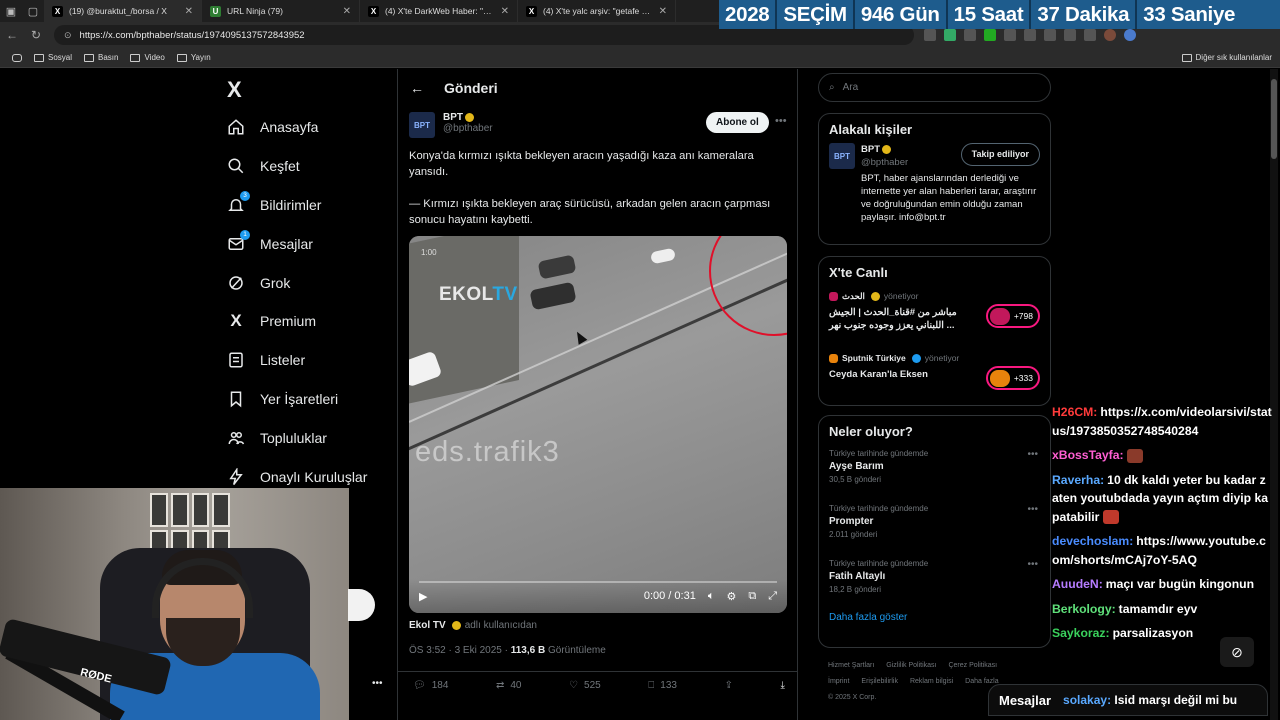 The width and height of the screenshot is (1280, 720). I want to click on nav-explore: Keşfet, so click(296, 166).